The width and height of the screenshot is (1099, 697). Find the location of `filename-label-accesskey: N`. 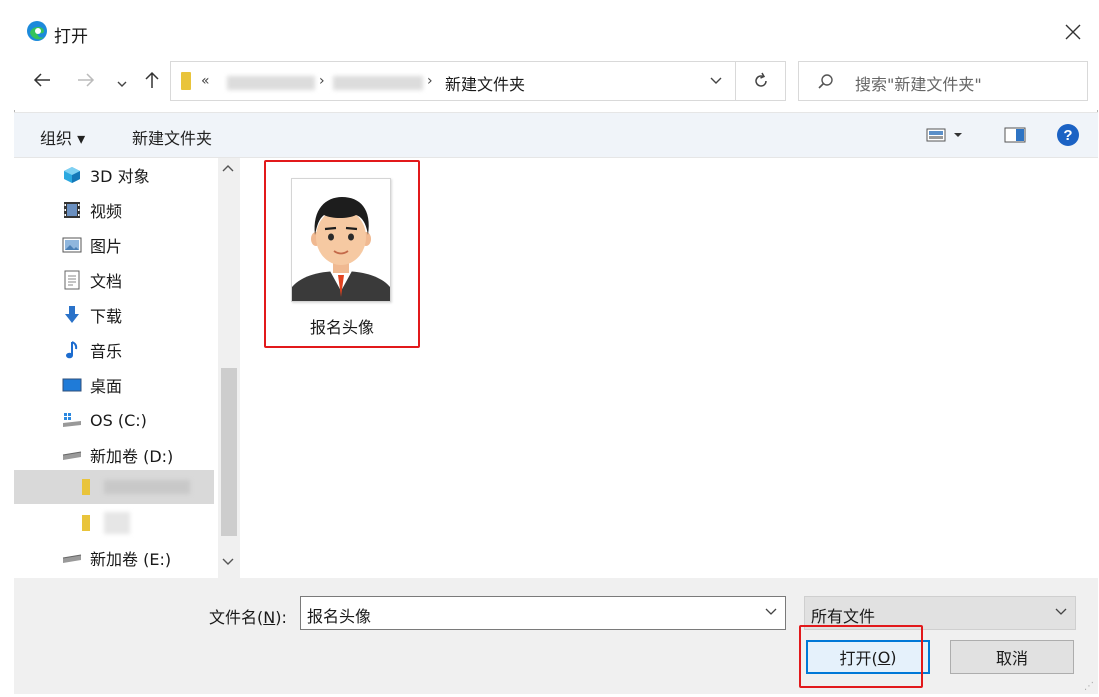

filename-label-accesskey: N is located at coordinates (269, 617).